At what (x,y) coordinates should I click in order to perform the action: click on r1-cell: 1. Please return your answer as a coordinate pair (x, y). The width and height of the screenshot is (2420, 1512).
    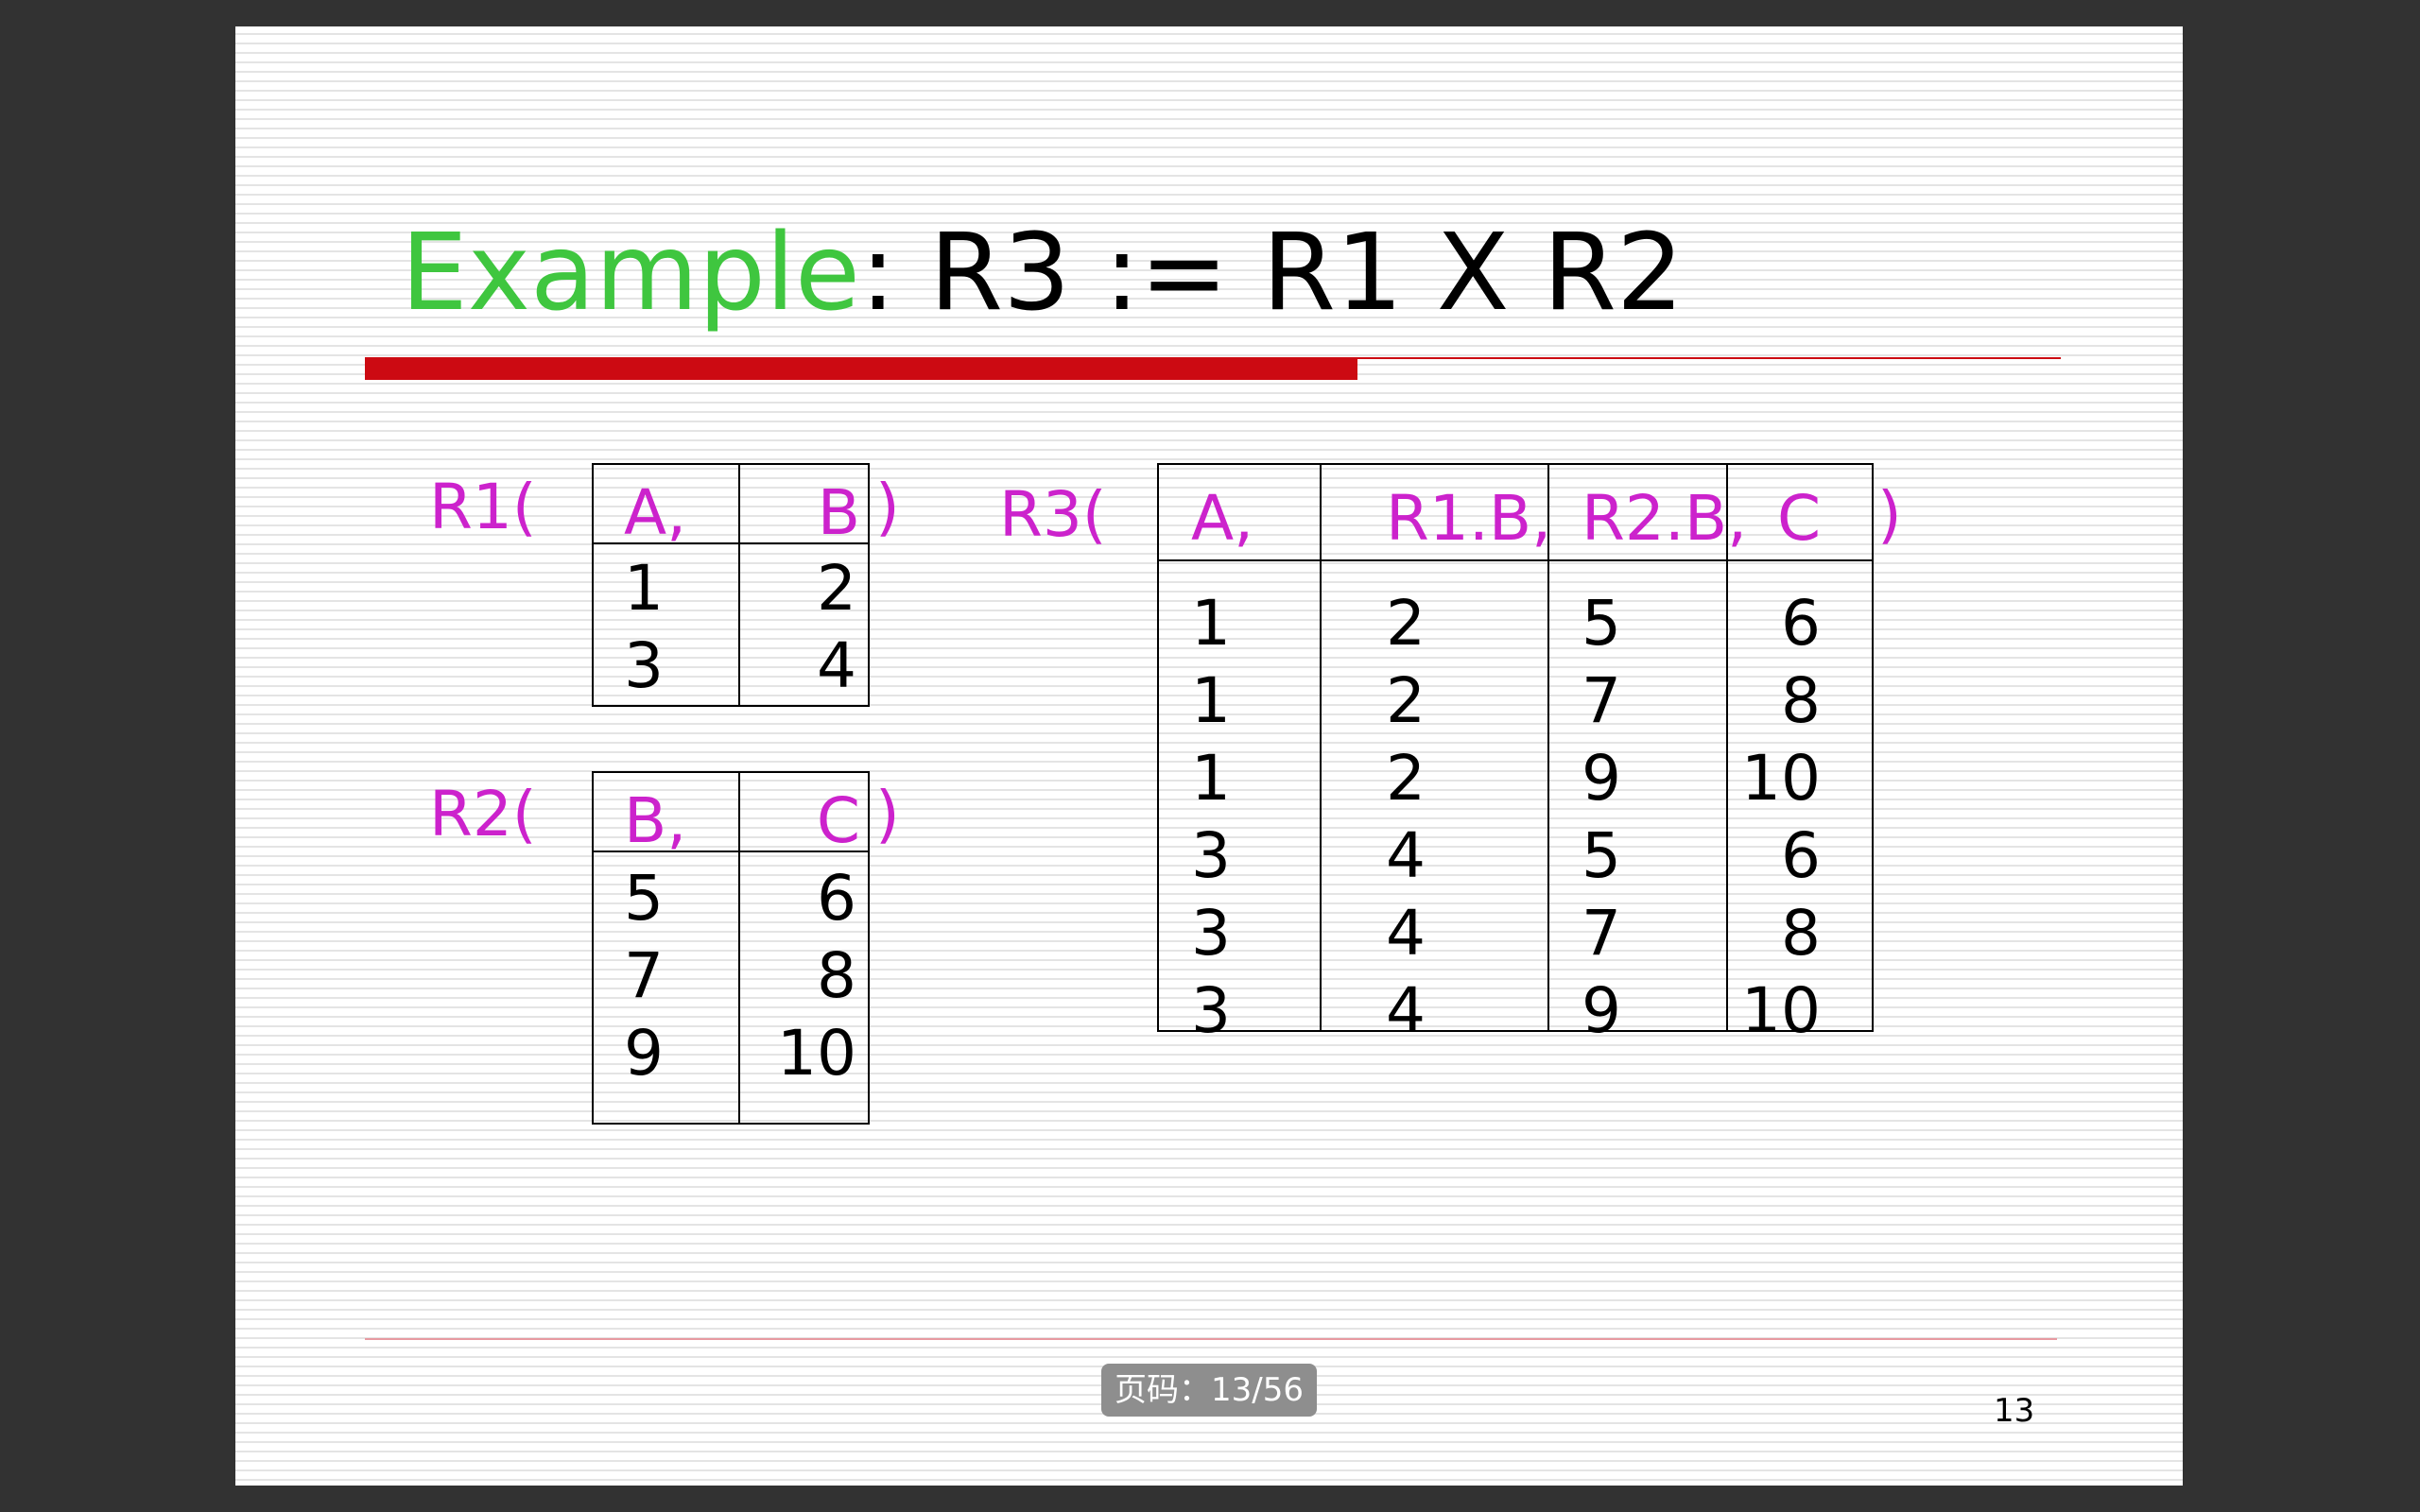
    Looking at the image, I should click on (644, 588).